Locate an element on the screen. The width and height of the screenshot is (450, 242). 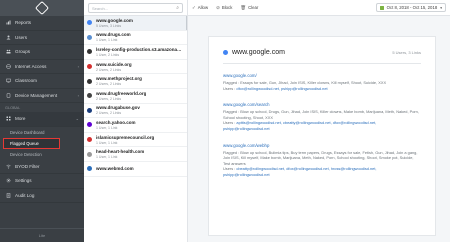
sidebar-item-reports: Reports is located at coordinates (42, 23).